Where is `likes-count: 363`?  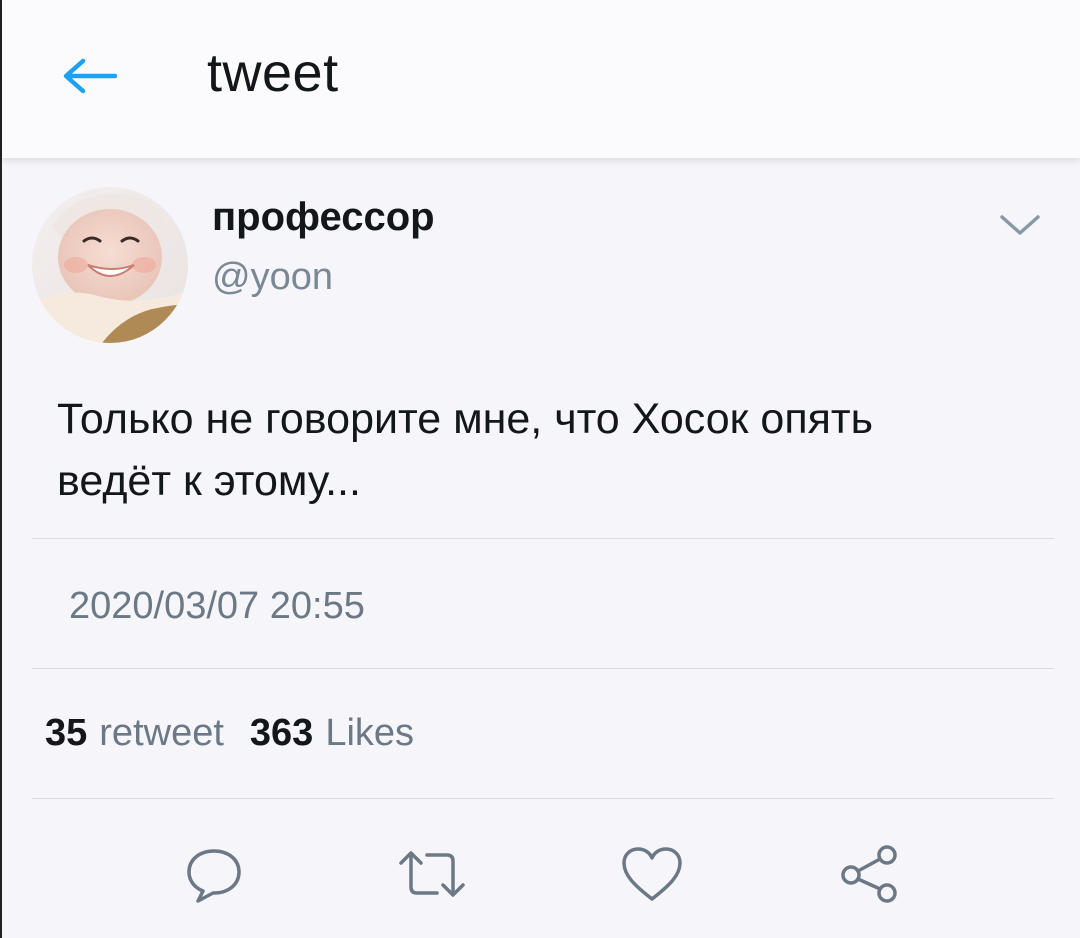
likes-count: 363 is located at coordinates (281, 733).